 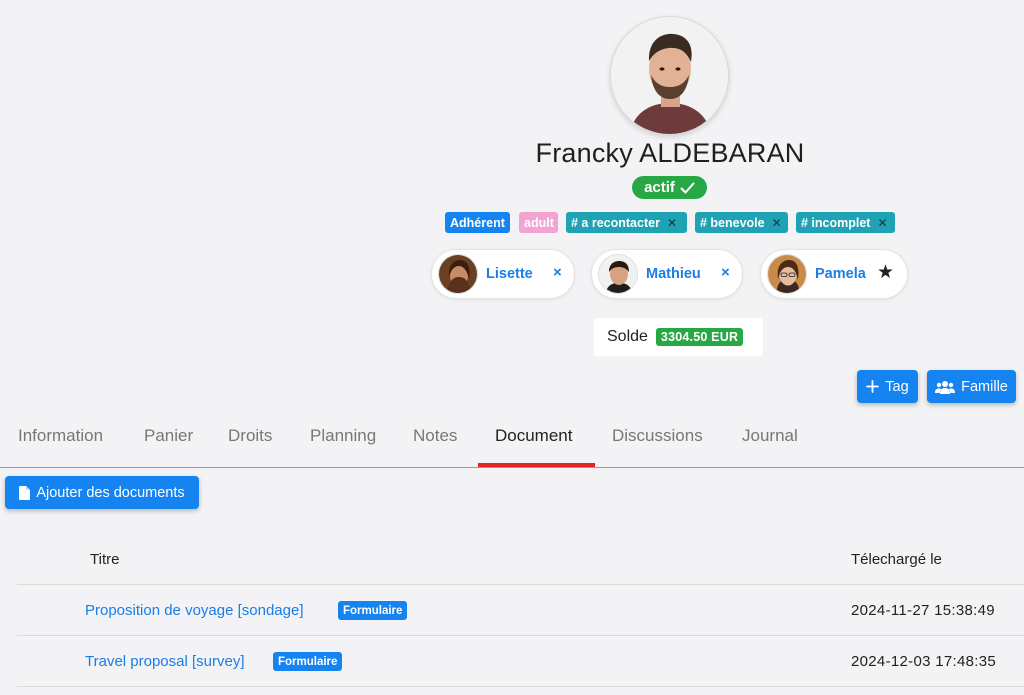 What do you see at coordinates (194, 610) in the screenshot?
I see `document-link: Proposition de voyage [sondage]` at bounding box center [194, 610].